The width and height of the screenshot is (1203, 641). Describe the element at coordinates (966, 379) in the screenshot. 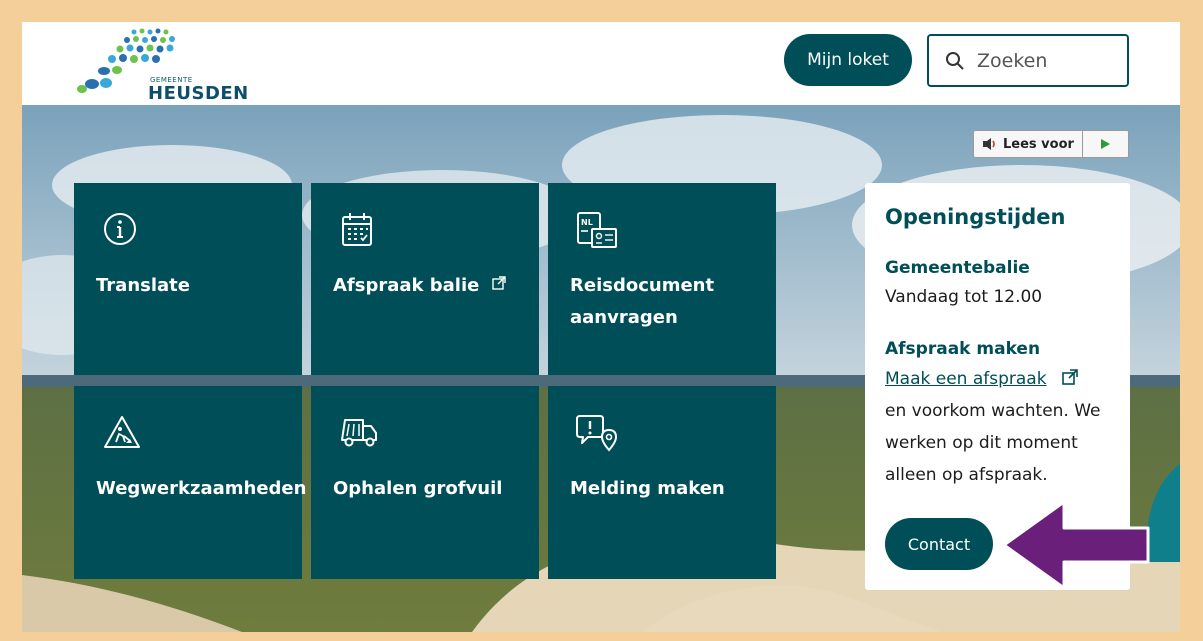

I see `appointment-link: Maak een afspraak` at that location.